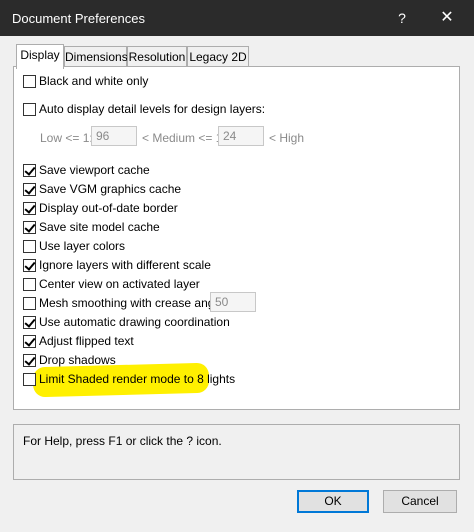 This screenshot has height=532, width=474. I want to click on center-view-checkbox, so click(29, 284).